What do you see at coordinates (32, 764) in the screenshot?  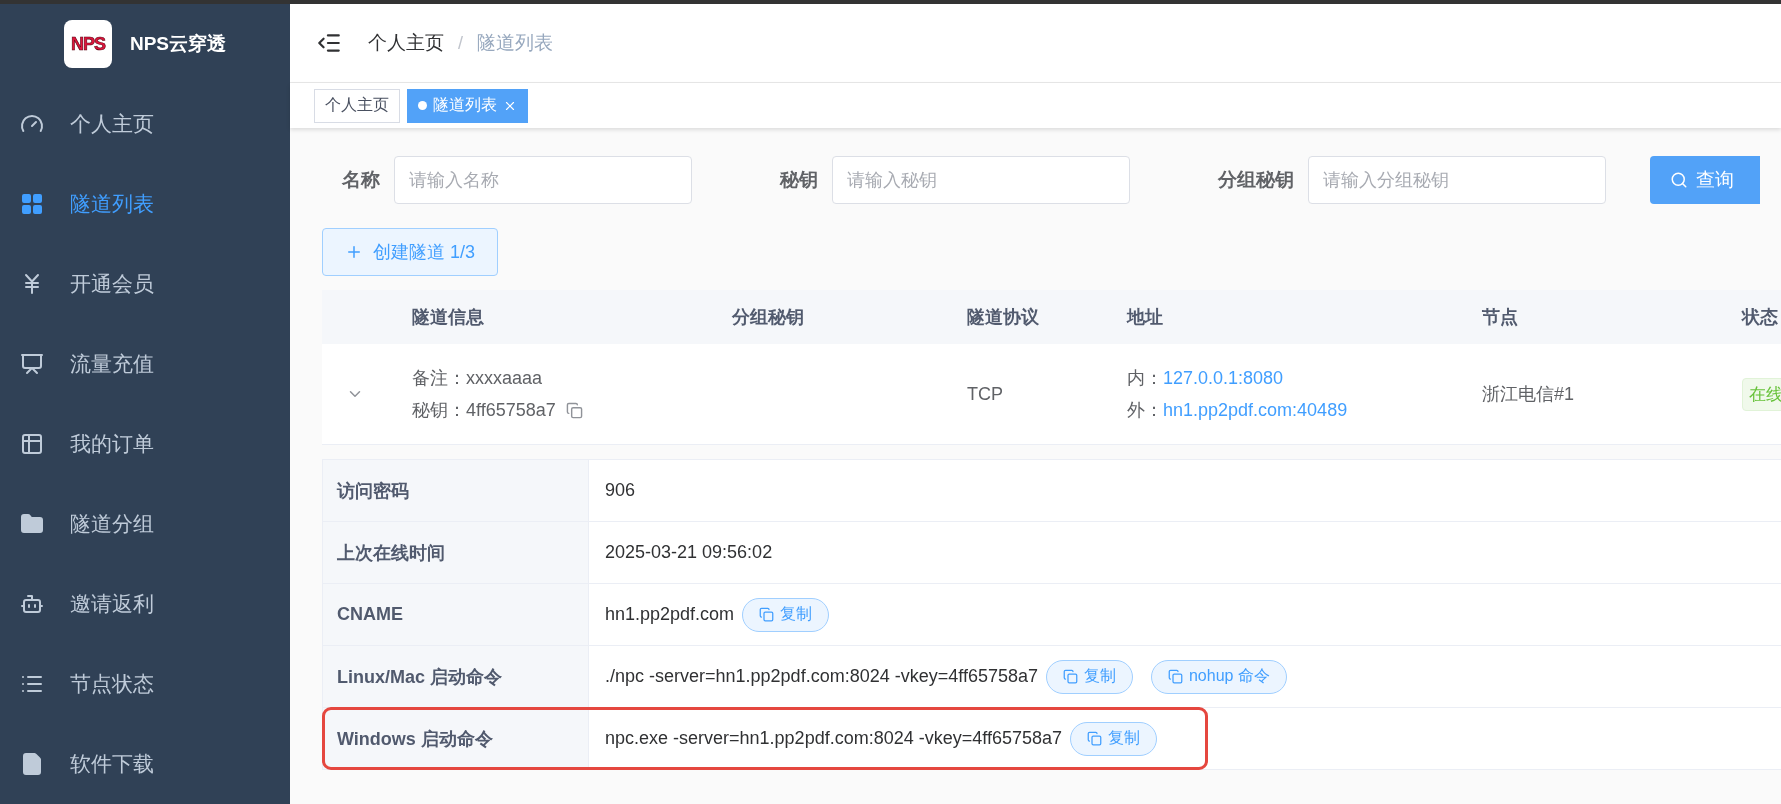 I see `document-icon` at bounding box center [32, 764].